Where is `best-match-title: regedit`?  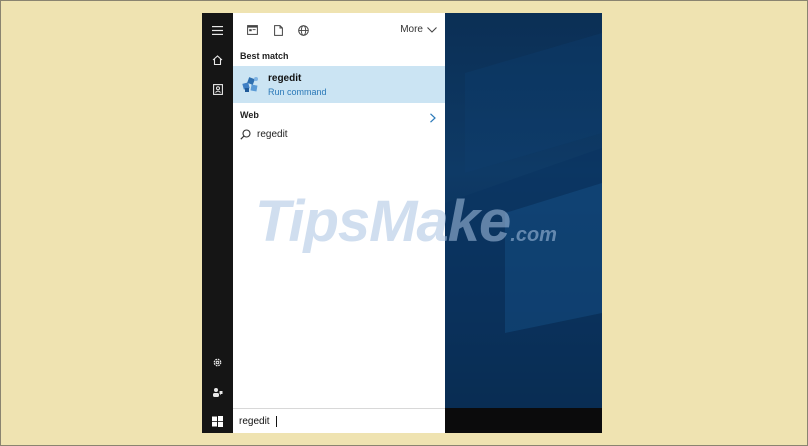 best-match-title: regedit is located at coordinates (285, 78).